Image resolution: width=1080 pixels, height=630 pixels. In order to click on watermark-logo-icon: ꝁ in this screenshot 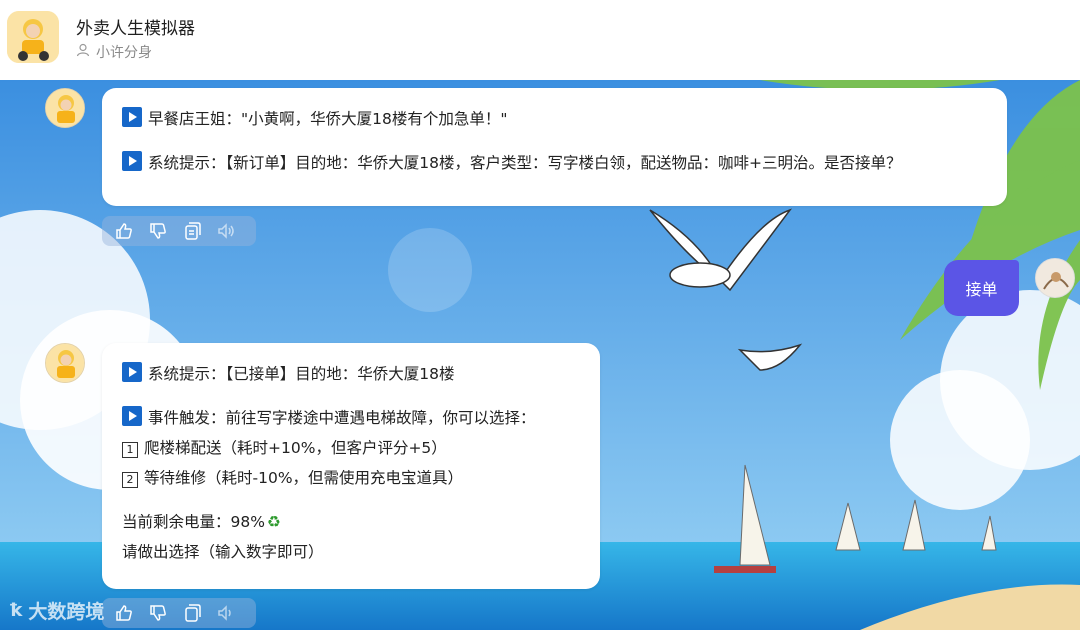, I will do `click(16, 610)`.